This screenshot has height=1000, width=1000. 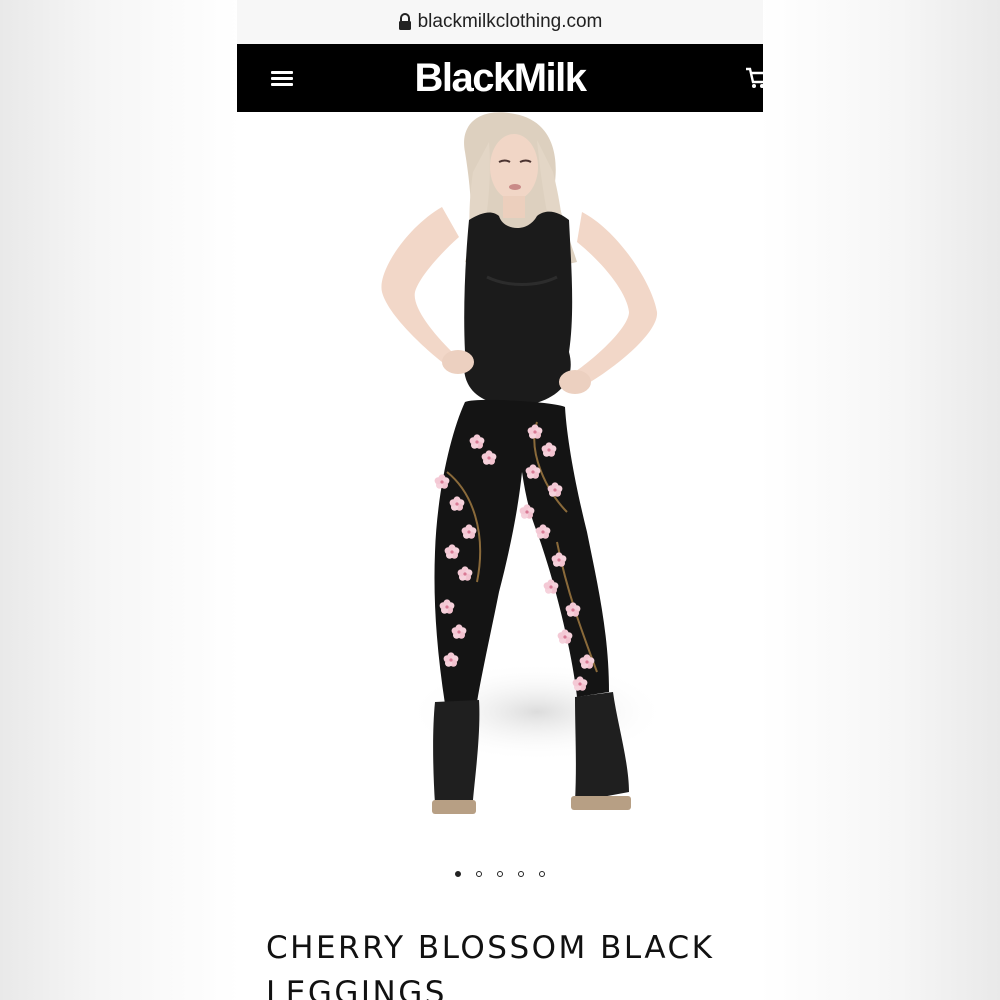 I want to click on url-text: blackmilkclothing.com, so click(x=510, y=21).